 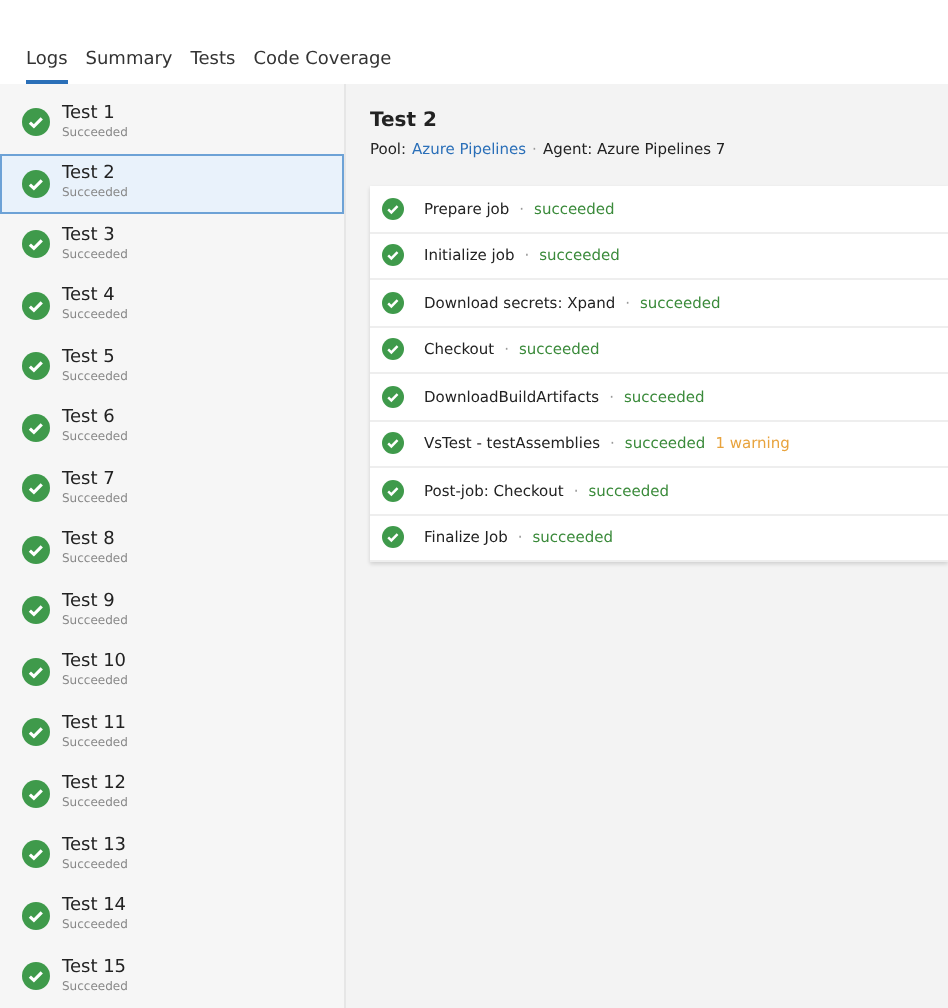 I want to click on job-name: Test 9, so click(x=89, y=602).